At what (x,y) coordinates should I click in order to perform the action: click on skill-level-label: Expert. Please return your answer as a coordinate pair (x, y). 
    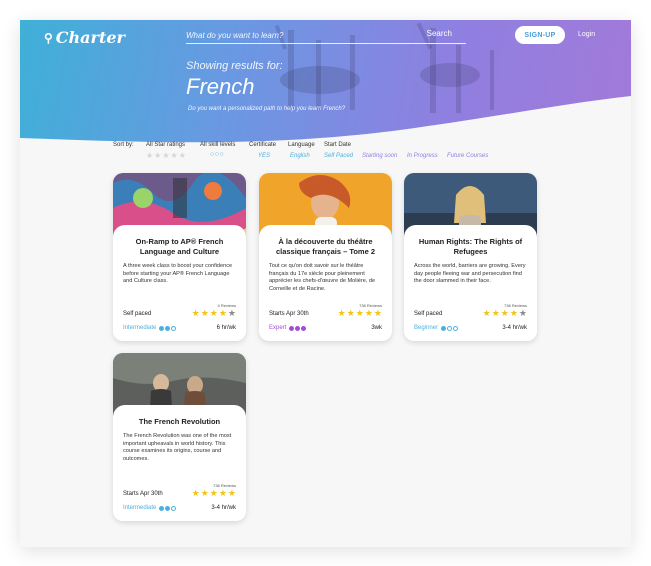
    Looking at the image, I should click on (278, 328).